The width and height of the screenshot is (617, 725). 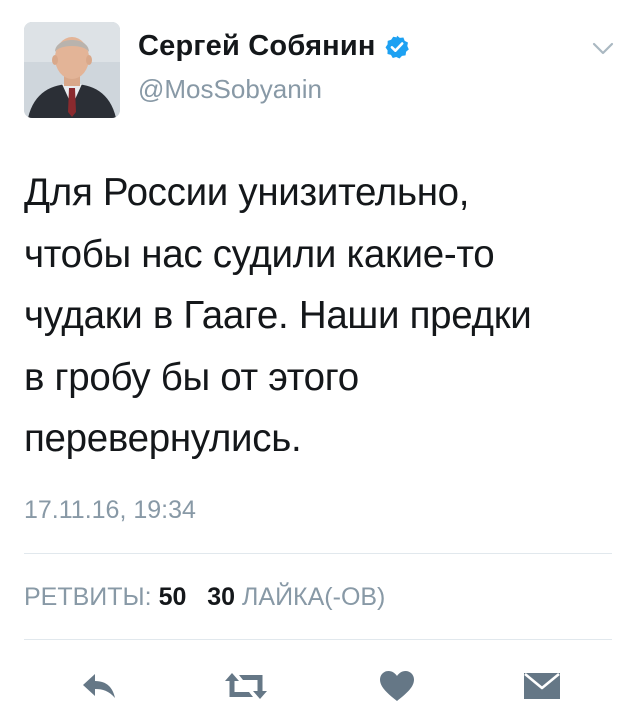 What do you see at coordinates (397, 46) in the screenshot?
I see `verified-badge-icon` at bounding box center [397, 46].